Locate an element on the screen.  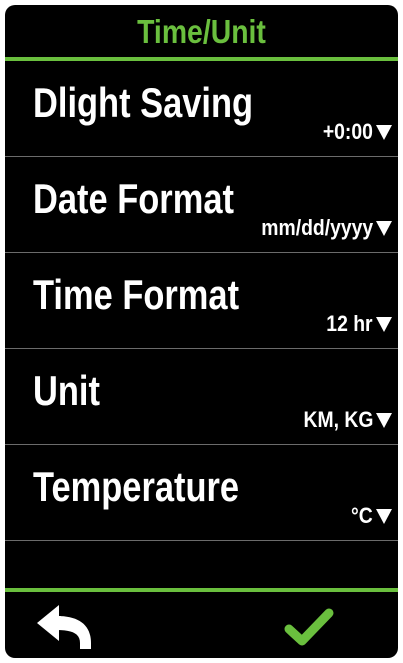
setting-label: Dlight Saving is located at coordinates (143, 102).